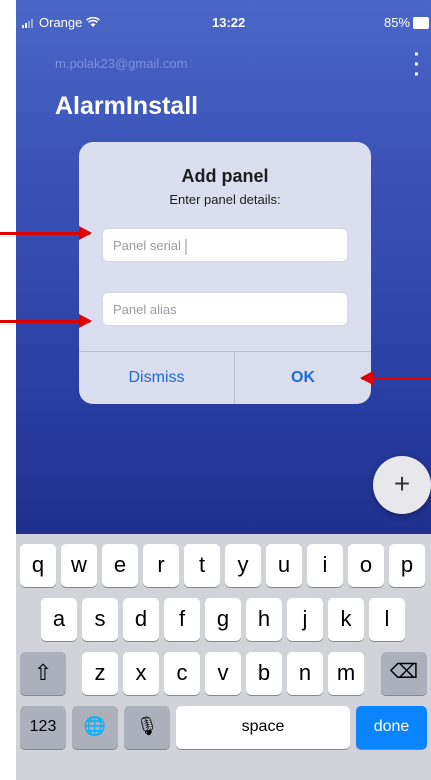  Describe the element at coordinates (100, 673) in the screenshot. I see `key-z: z` at that location.